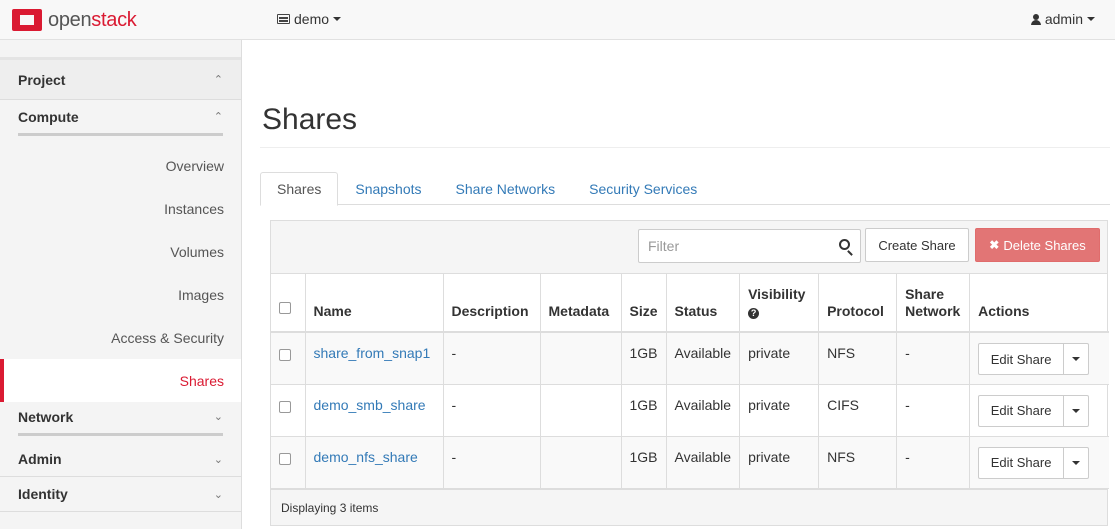 This screenshot has height=529, width=1115. What do you see at coordinates (374, 303) in the screenshot?
I see `column-header-name: Name` at bounding box center [374, 303].